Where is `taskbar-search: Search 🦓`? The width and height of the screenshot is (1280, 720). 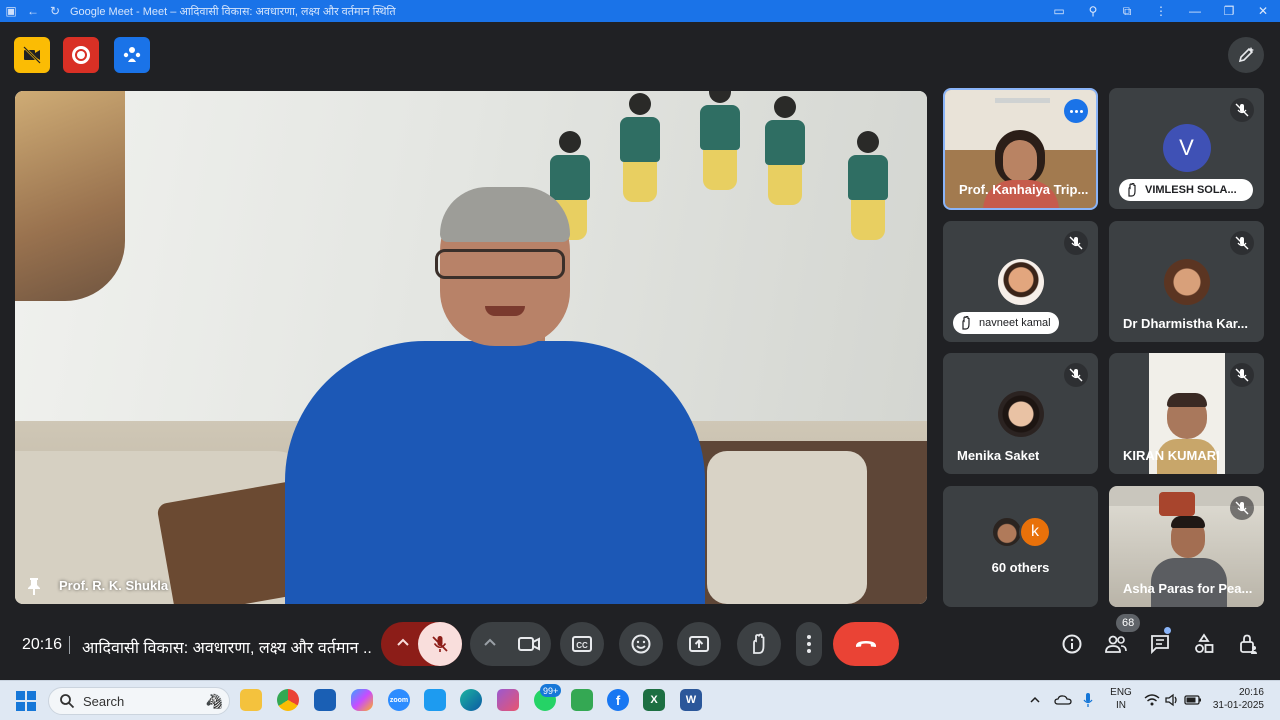 taskbar-search: Search 🦓 is located at coordinates (139, 701).